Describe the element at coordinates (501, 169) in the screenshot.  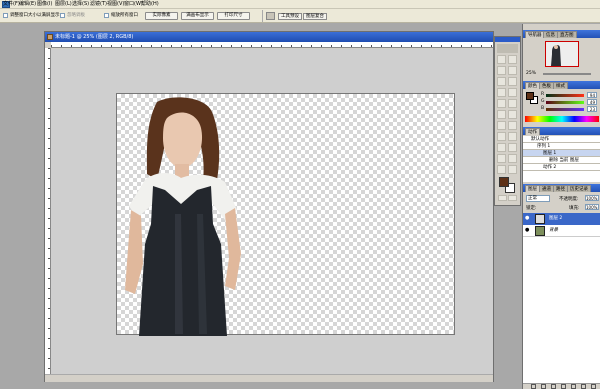
I see `hand-tool-icon` at that location.